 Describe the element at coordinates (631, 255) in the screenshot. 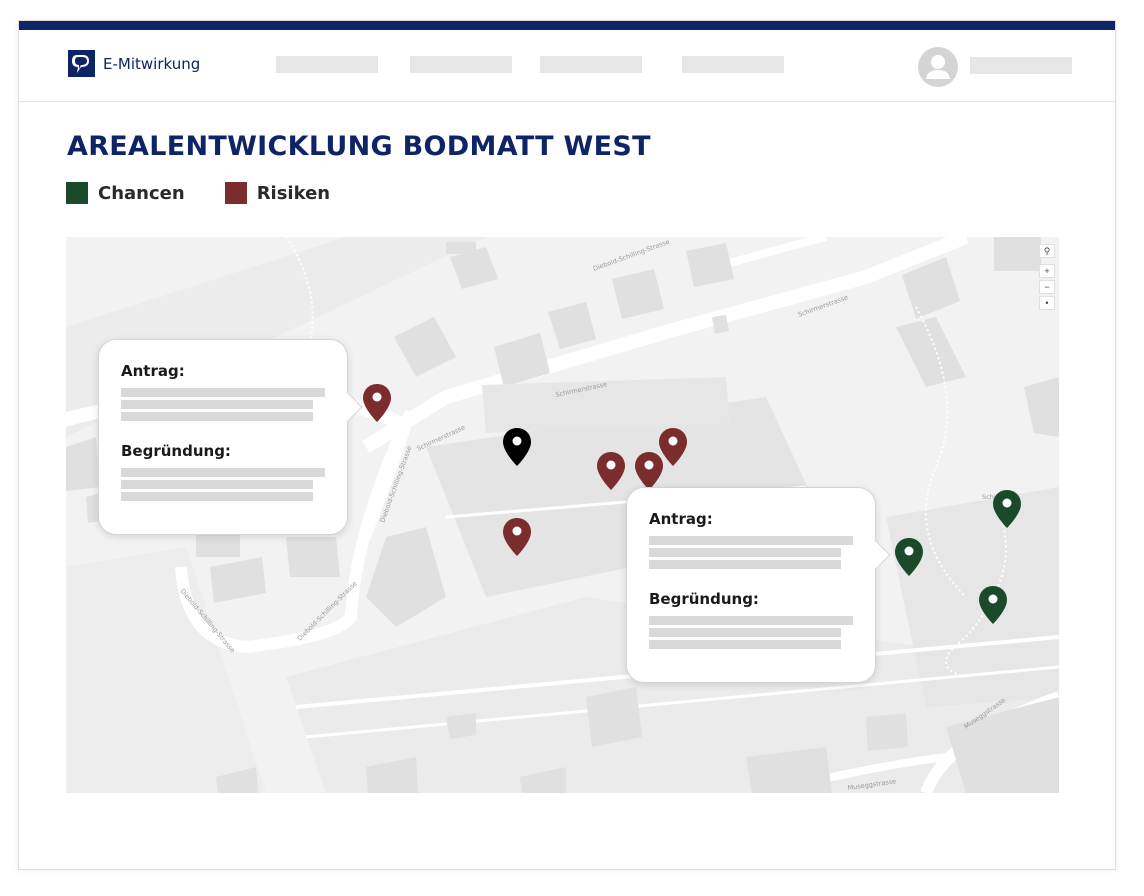

I see `street-label: Diebold-Schilling-Strasse` at that location.